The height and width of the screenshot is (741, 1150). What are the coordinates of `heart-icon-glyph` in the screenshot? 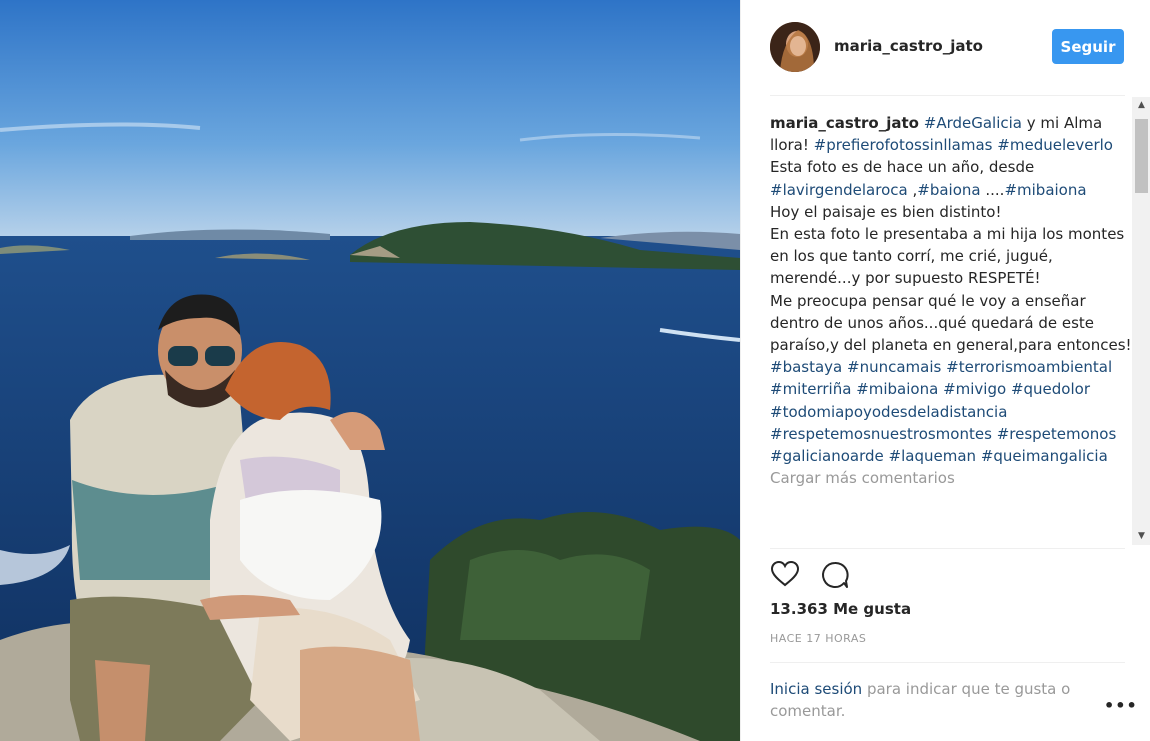 It's located at (785, 573).